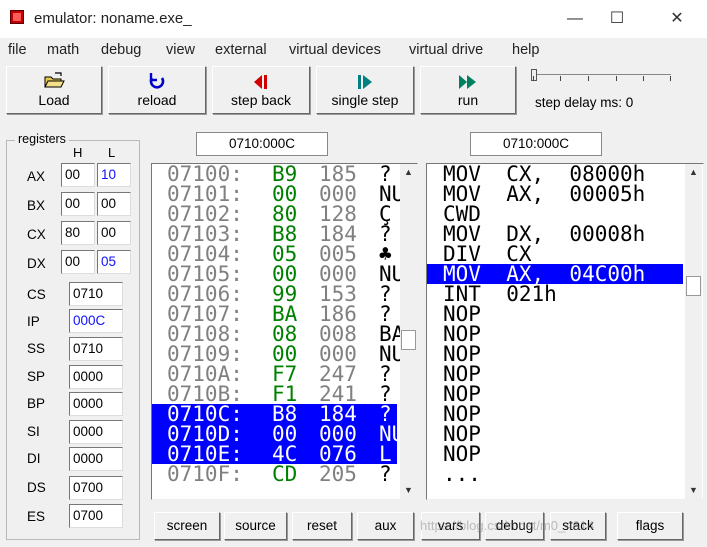  What do you see at coordinates (96, 294) in the screenshot?
I see `reg-cs-field: 0710` at bounding box center [96, 294].